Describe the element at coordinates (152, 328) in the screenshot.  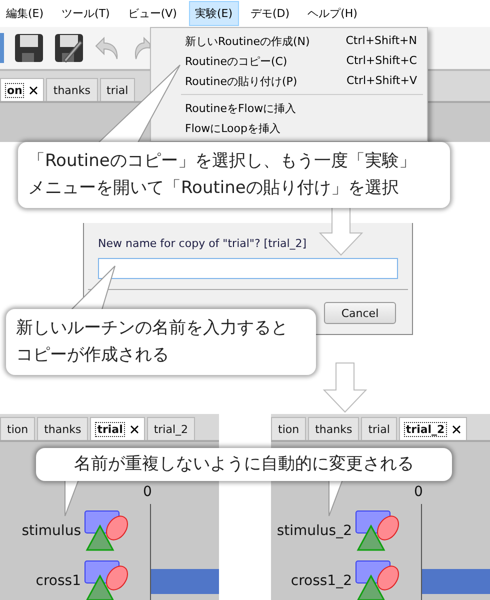
I see `callout-text: 新しいルーチンの名前を入力すると` at that location.